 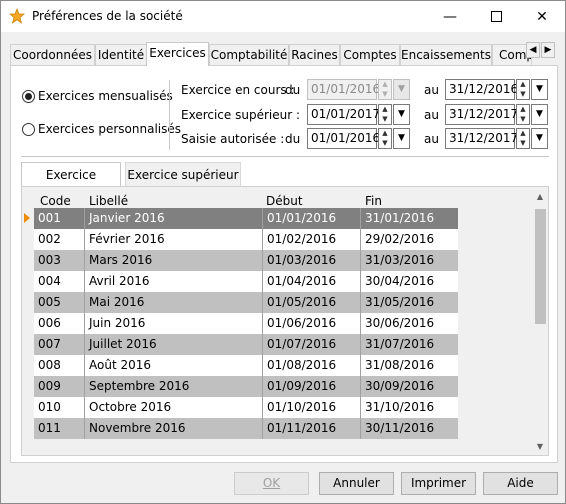 What do you see at coordinates (343, 138) in the screenshot?
I see `date-from-saisie: 01/01/2016` at bounding box center [343, 138].